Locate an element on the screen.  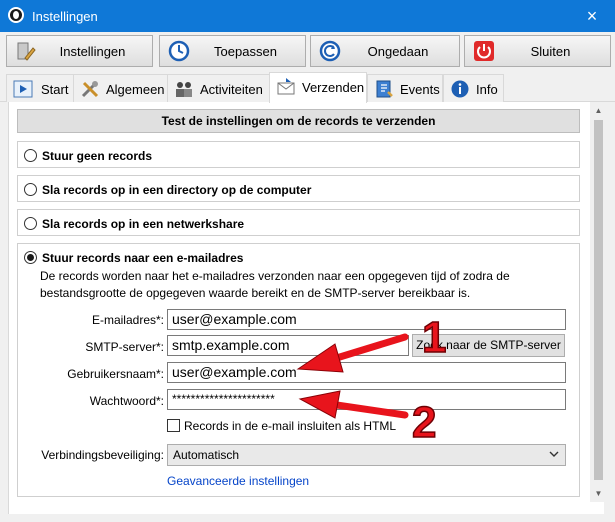
email-field: user@example.com is located at coordinates (366, 319).